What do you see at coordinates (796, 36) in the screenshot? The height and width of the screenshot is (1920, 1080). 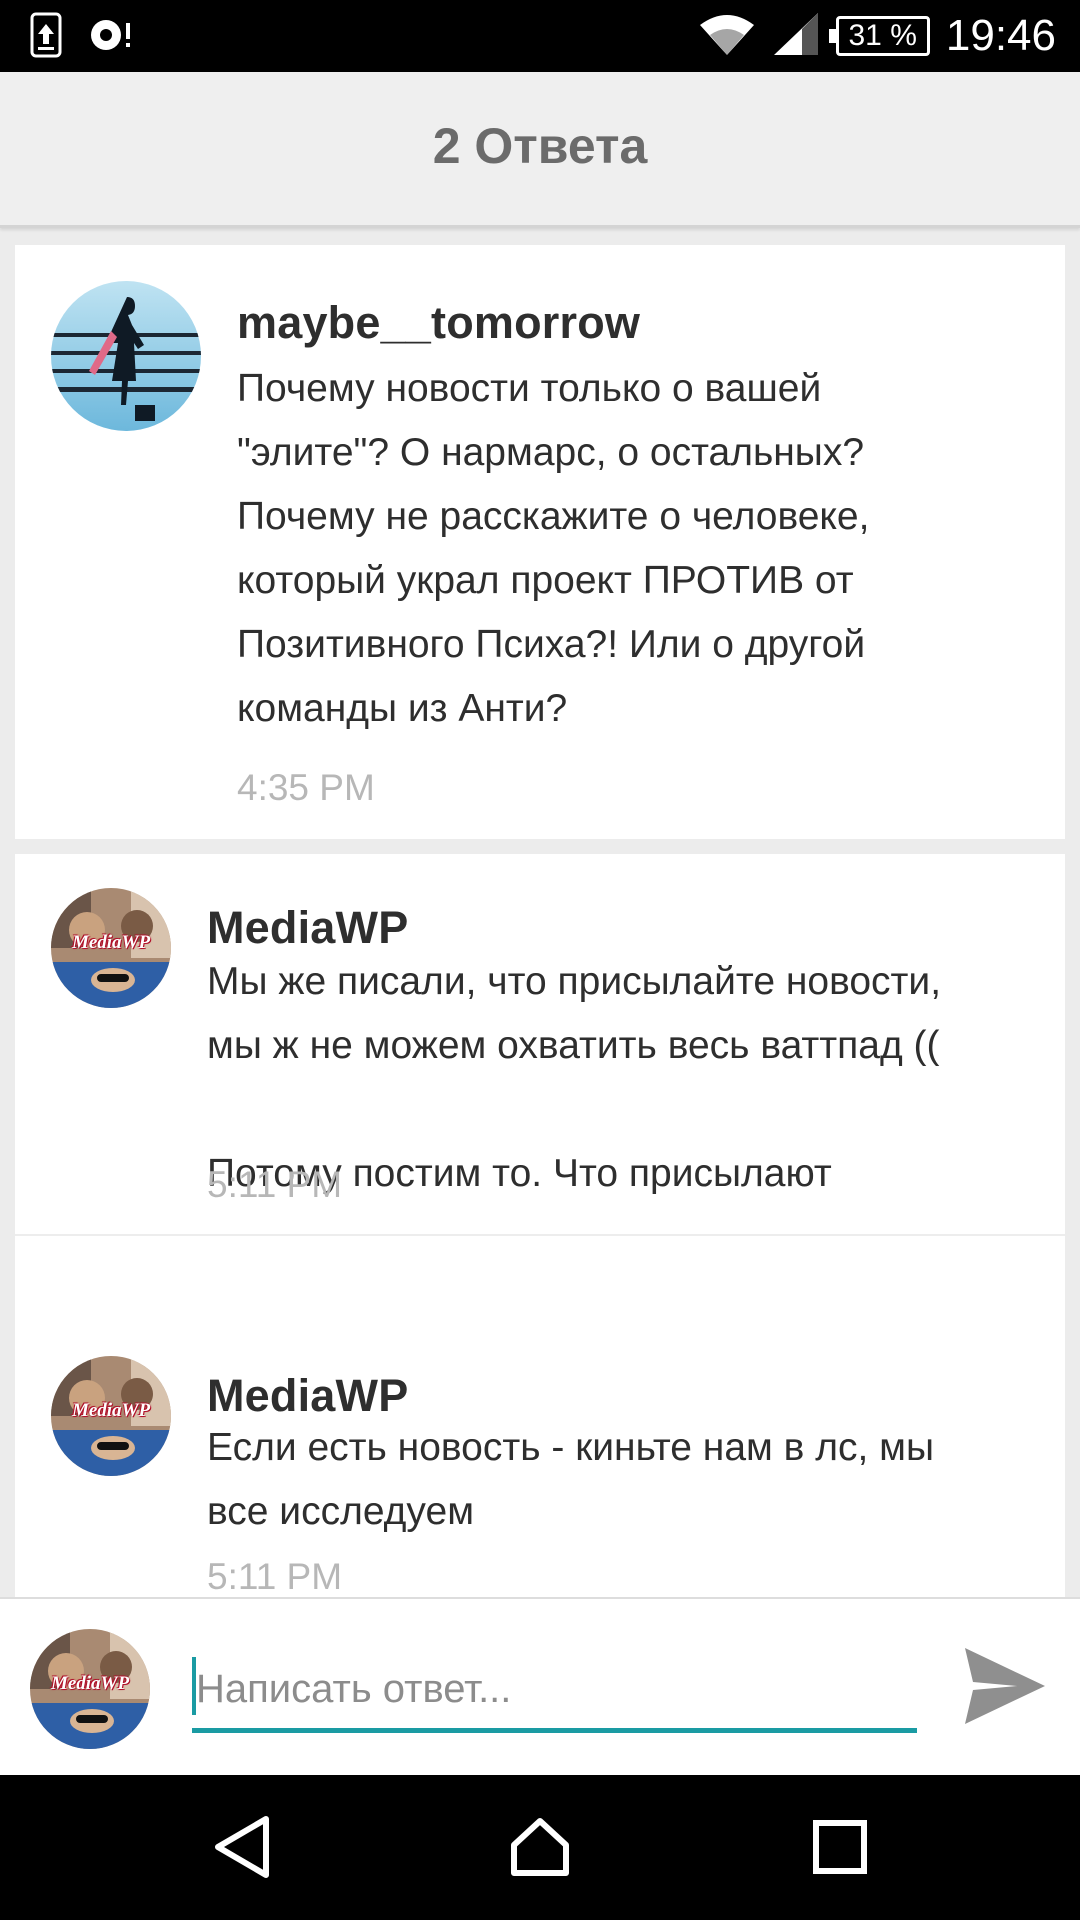 I see `signal-icon` at bounding box center [796, 36].